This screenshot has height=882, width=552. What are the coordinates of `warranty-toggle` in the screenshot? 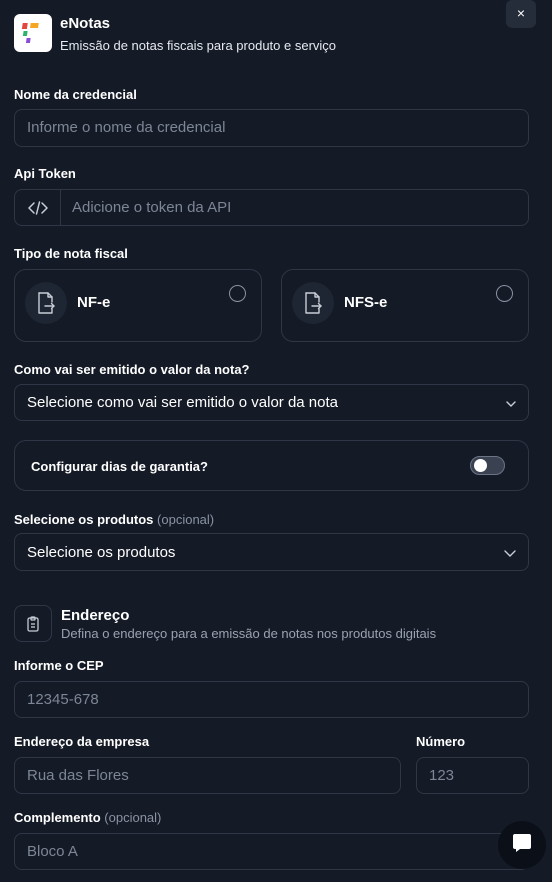 It's located at (487, 465).